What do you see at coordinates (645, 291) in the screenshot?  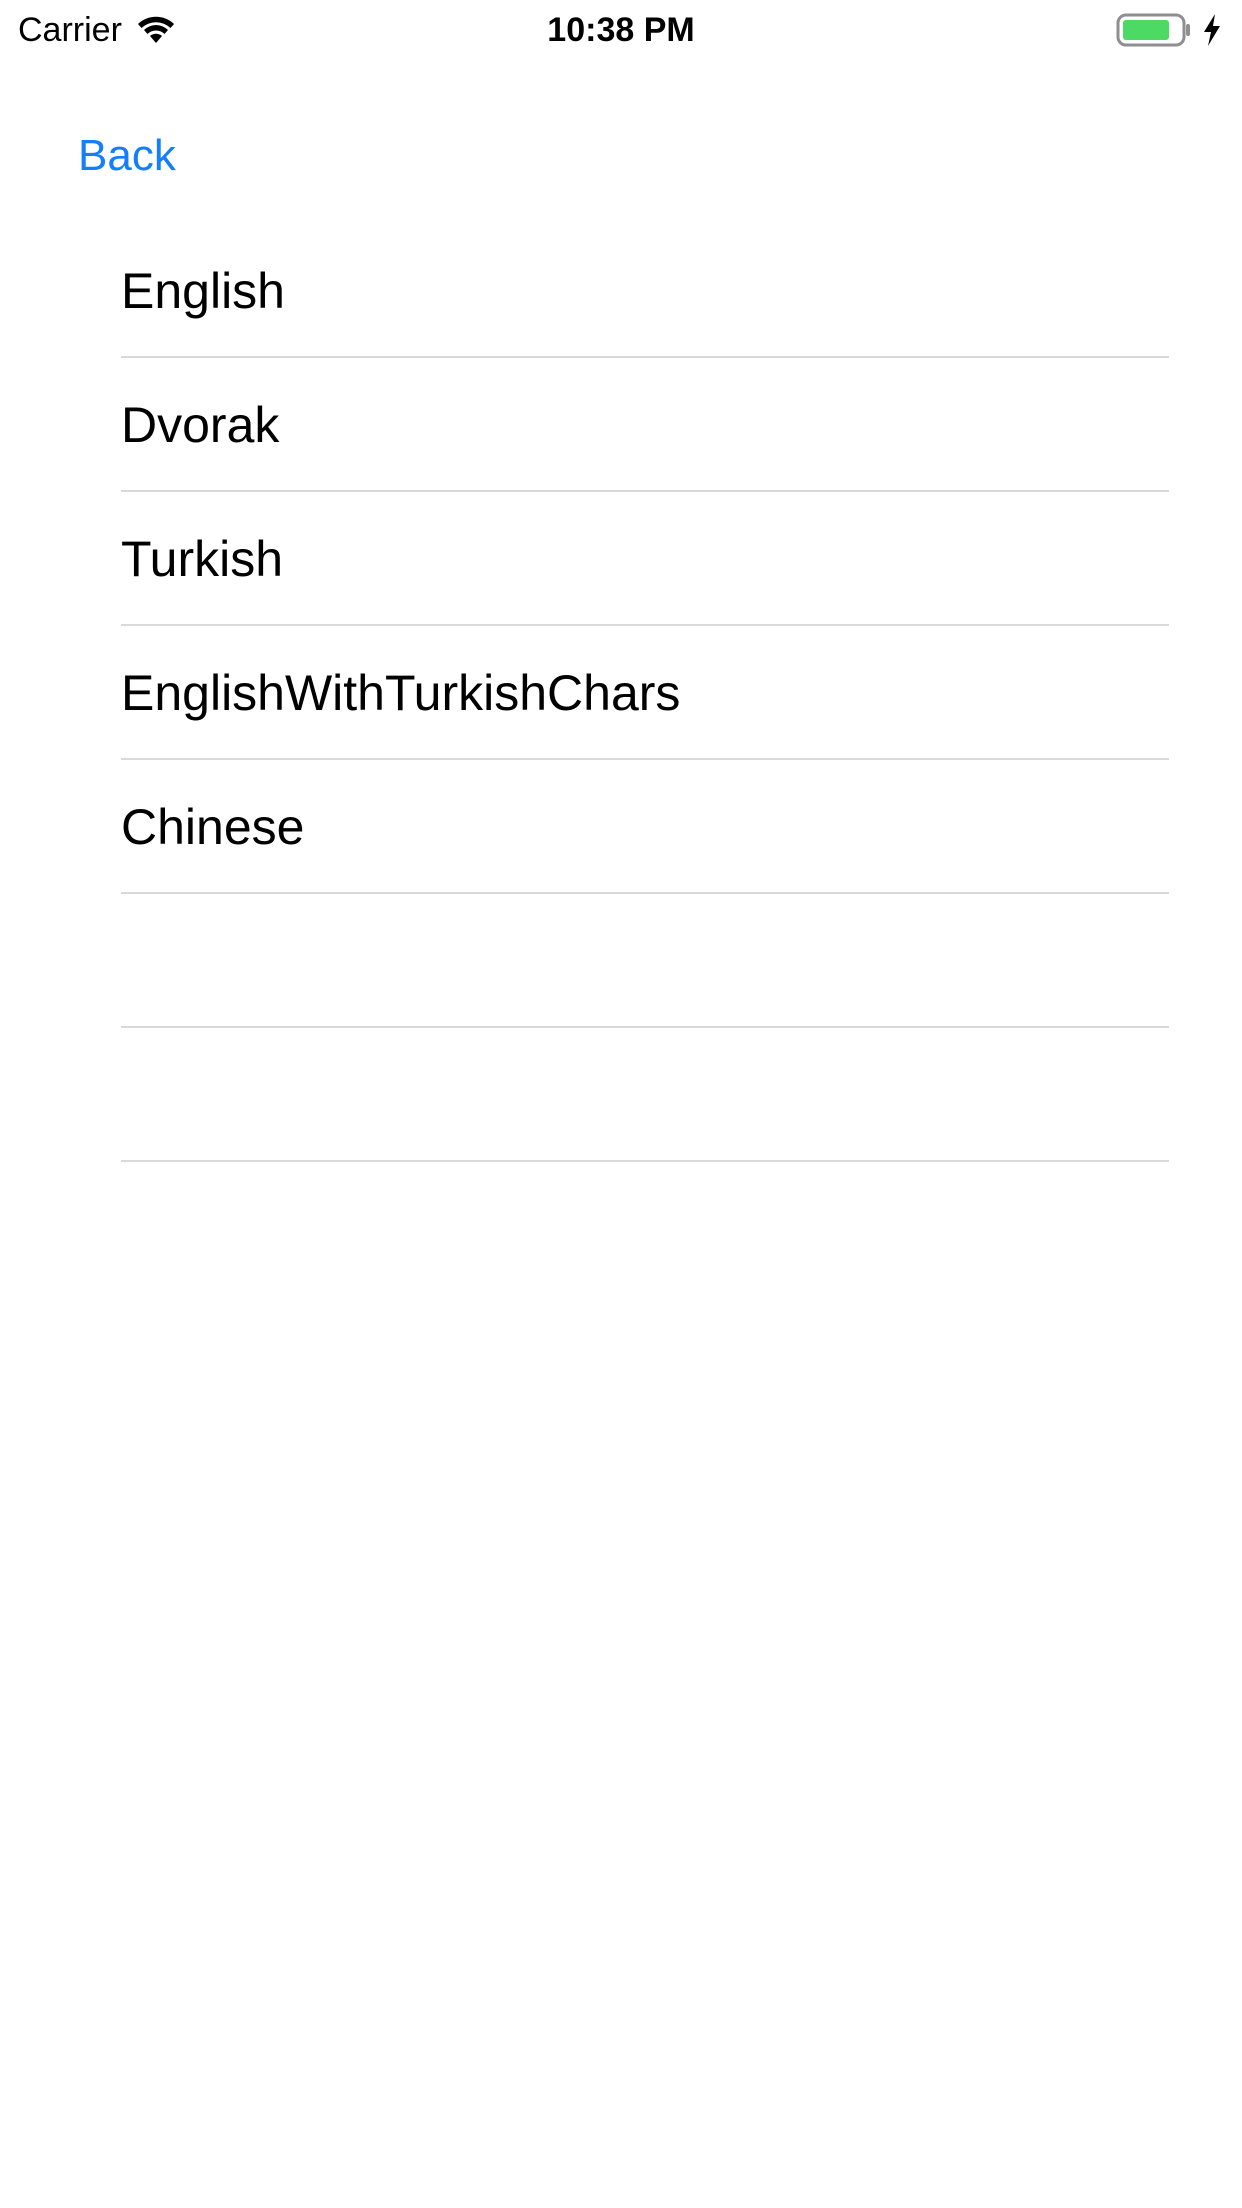 I see `list-item-english: English` at bounding box center [645, 291].